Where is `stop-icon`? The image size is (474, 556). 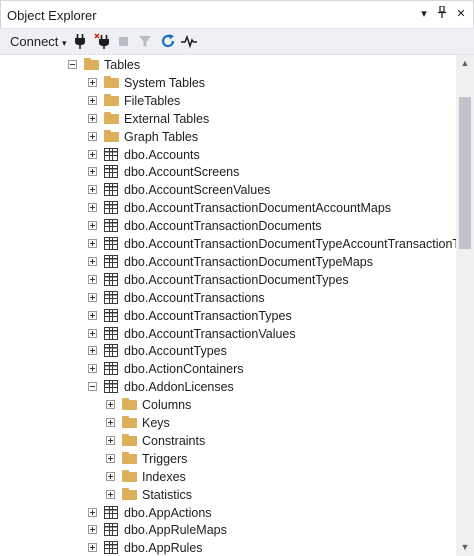
stop-icon is located at coordinates (124, 42).